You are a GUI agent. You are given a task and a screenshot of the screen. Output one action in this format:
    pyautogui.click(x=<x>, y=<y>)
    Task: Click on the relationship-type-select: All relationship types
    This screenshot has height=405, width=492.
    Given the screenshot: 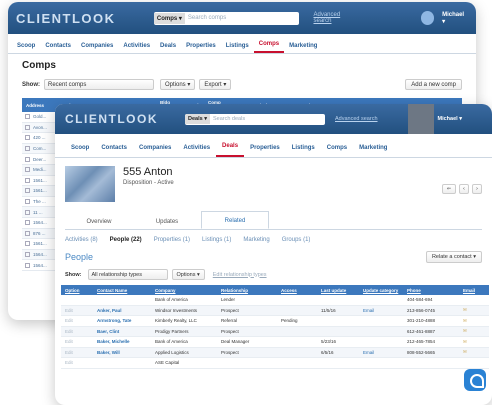 What is the action you would take?
    pyautogui.click(x=127, y=274)
    